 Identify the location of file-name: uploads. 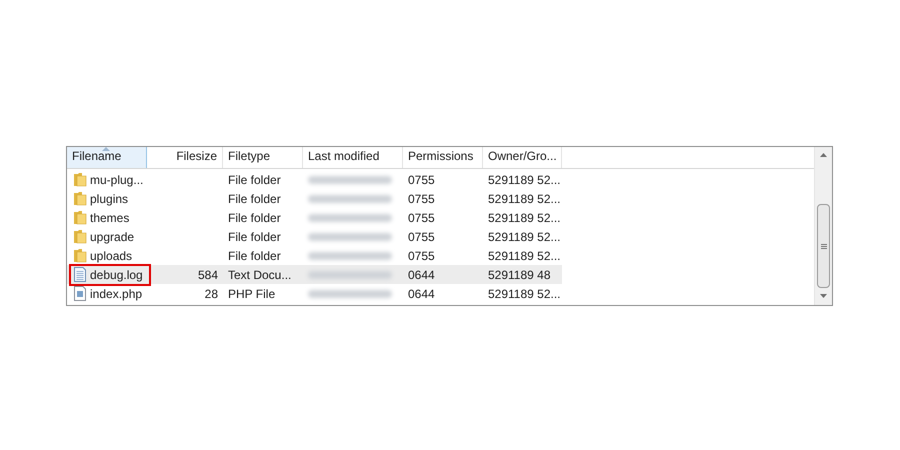
(111, 256).